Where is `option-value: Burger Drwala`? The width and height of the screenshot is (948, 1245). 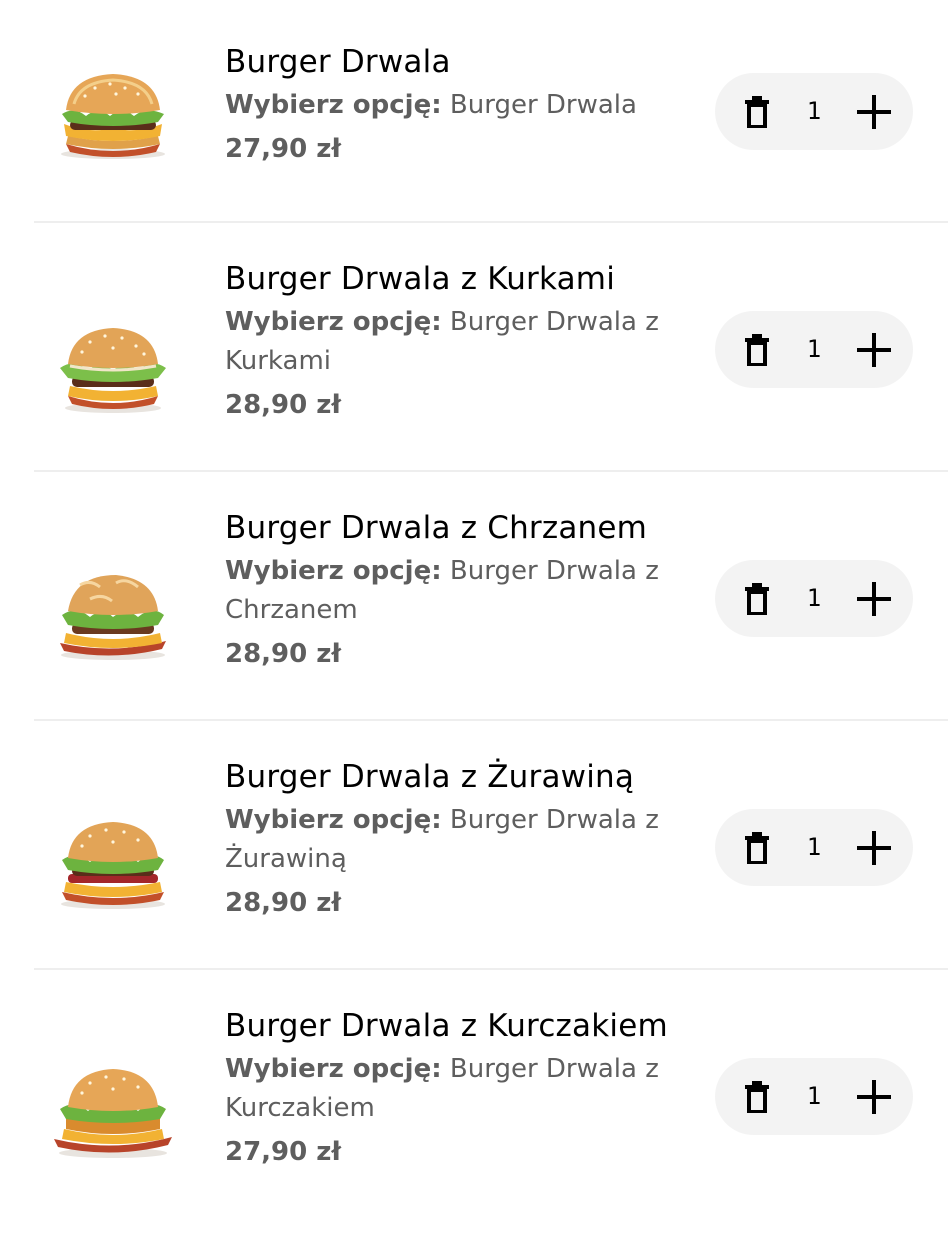
option-value: Burger Drwala is located at coordinates (539, 105).